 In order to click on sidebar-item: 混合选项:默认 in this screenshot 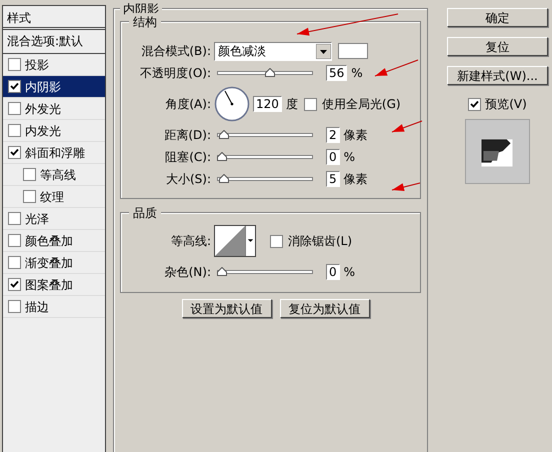, I will do `click(54, 42)`.